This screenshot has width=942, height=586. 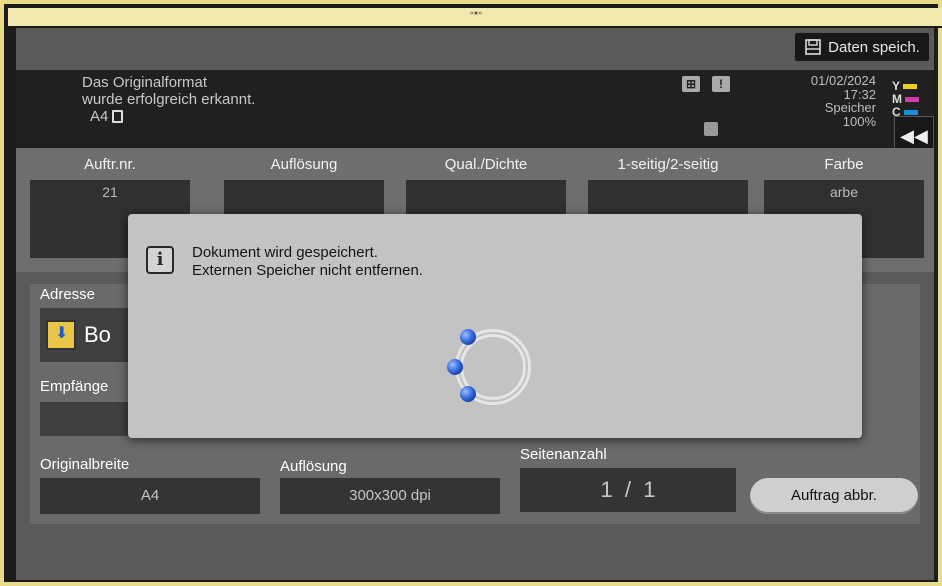 What do you see at coordinates (850, 107) in the screenshot?
I see `memory-label: Speicher` at bounding box center [850, 107].